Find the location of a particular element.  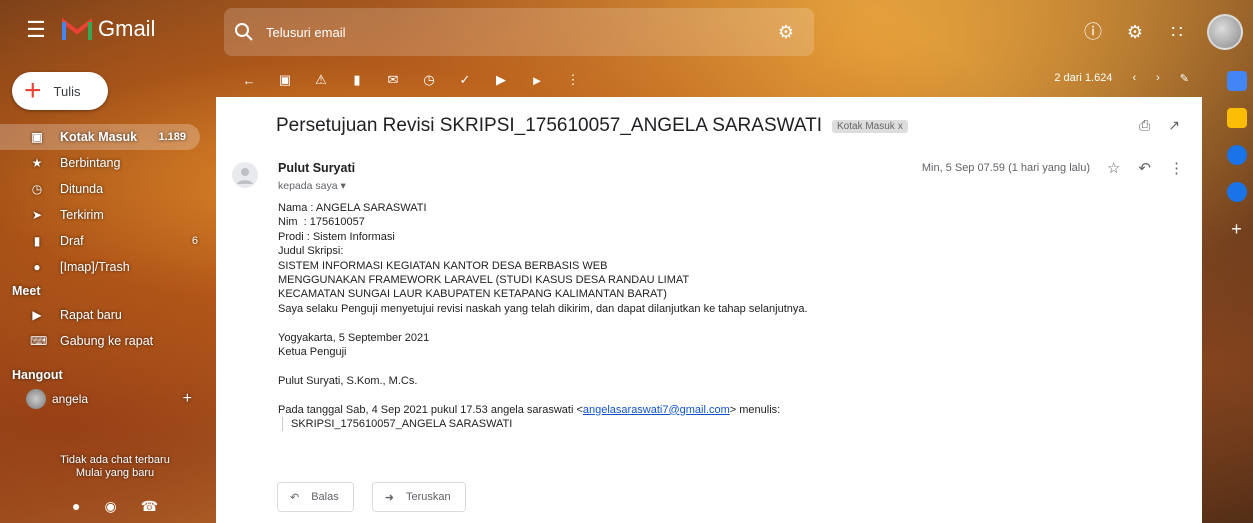

remove-label-icon: x is located at coordinates (900, 126).